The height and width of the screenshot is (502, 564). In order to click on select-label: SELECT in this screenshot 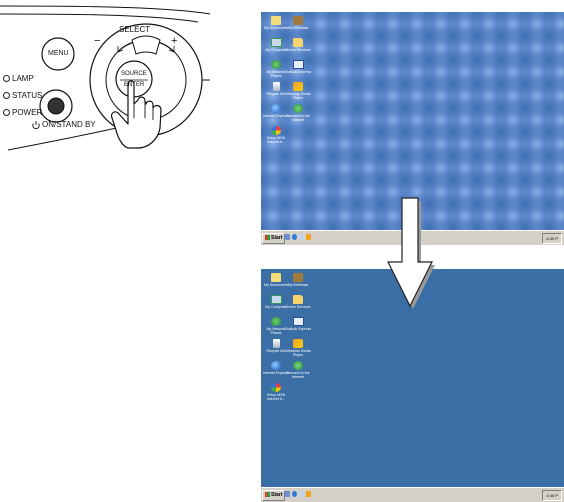, I will do `click(135, 29)`.